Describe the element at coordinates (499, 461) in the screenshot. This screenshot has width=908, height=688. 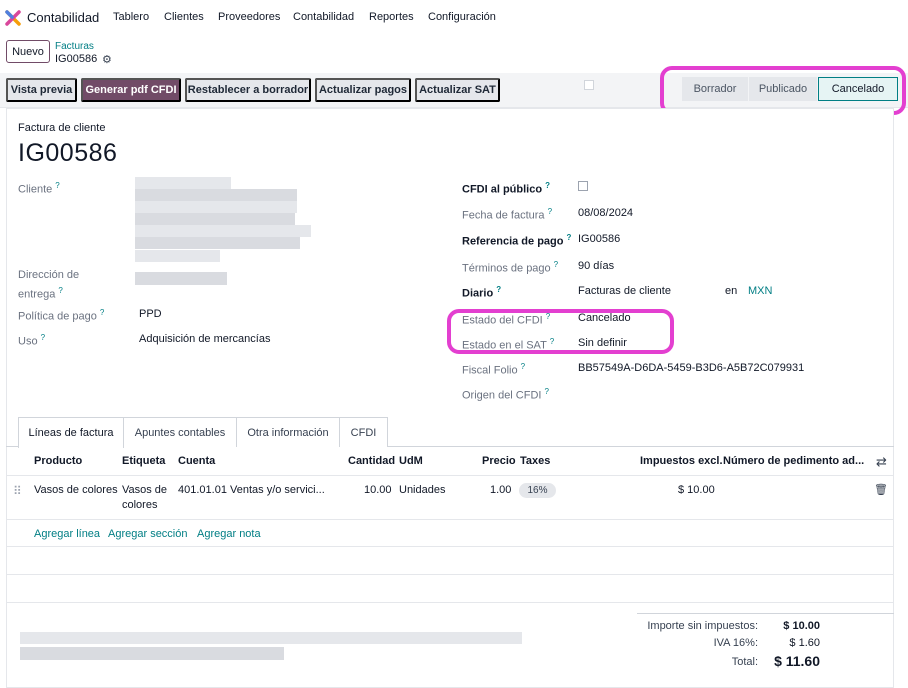
I see `col-precio: Precio` at that location.